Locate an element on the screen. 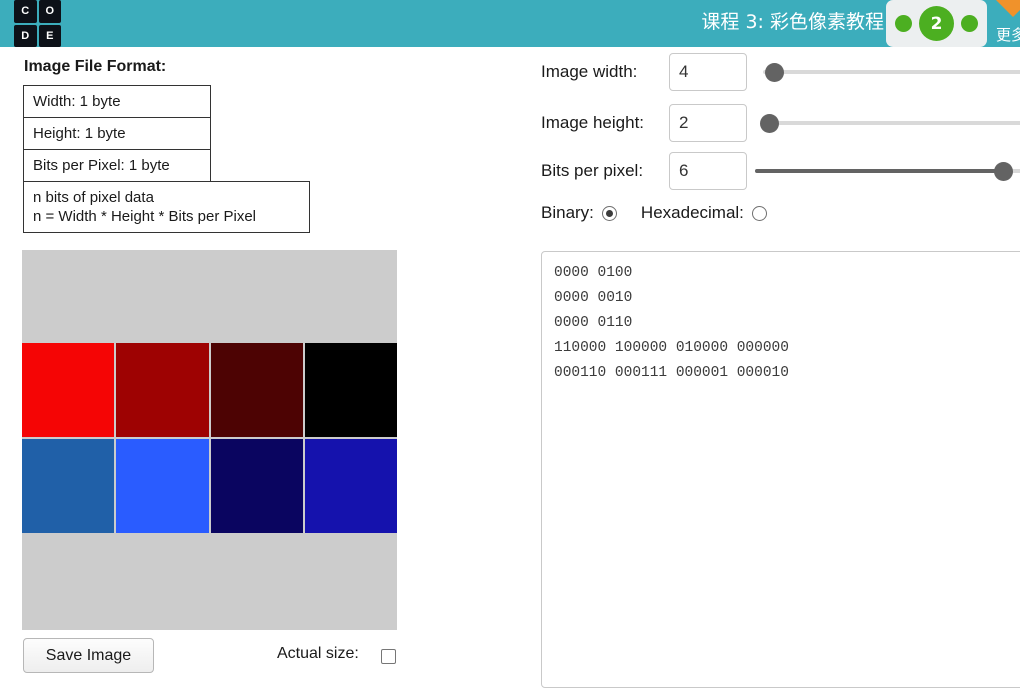 This screenshot has height=688, width=1020. image-width-slider-thumb is located at coordinates (774, 72).